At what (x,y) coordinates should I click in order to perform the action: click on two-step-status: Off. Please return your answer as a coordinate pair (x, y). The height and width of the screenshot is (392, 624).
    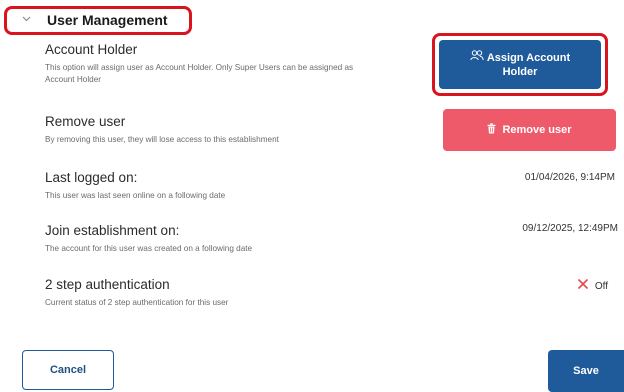
    Looking at the image, I should click on (592, 286).